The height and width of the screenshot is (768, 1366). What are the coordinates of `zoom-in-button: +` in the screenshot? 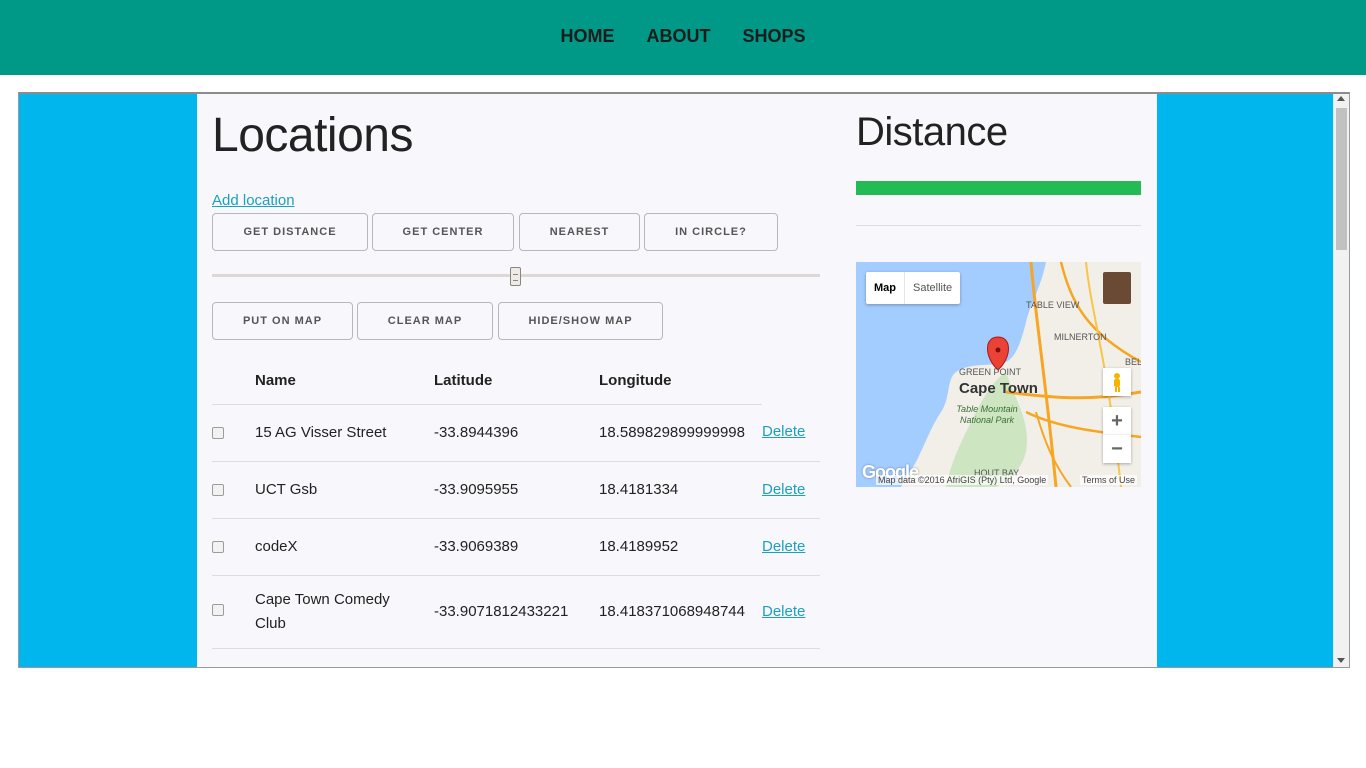 It's located at (1117, 421).